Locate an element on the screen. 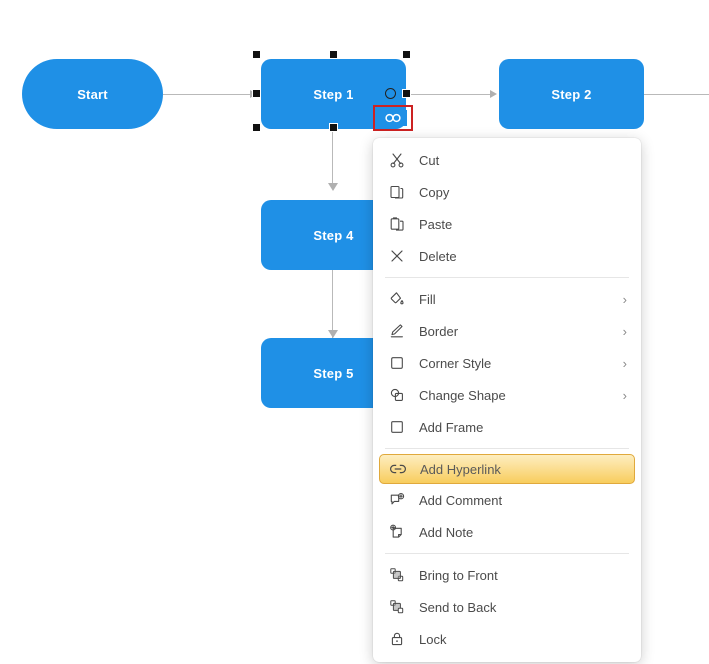  menu-item-send-to-back: Send to Back is located at coordinates (507, 607).